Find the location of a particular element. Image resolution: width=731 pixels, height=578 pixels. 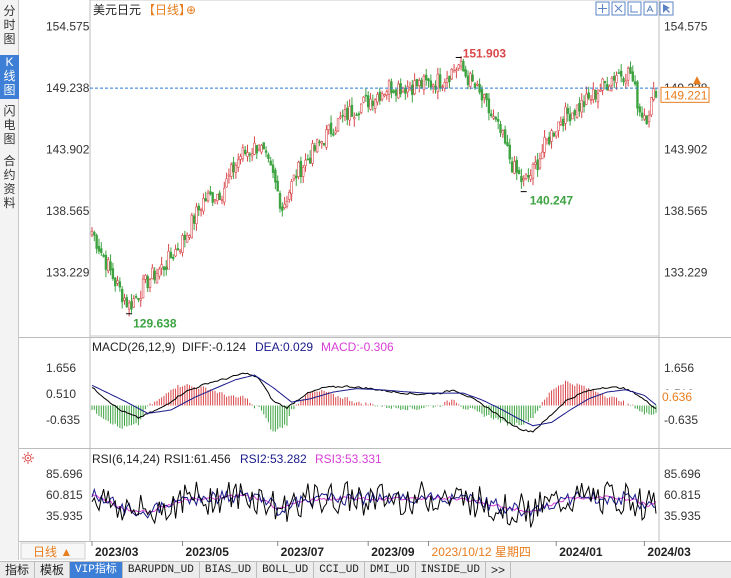

mode-icon is located at coordinates (650, 8).